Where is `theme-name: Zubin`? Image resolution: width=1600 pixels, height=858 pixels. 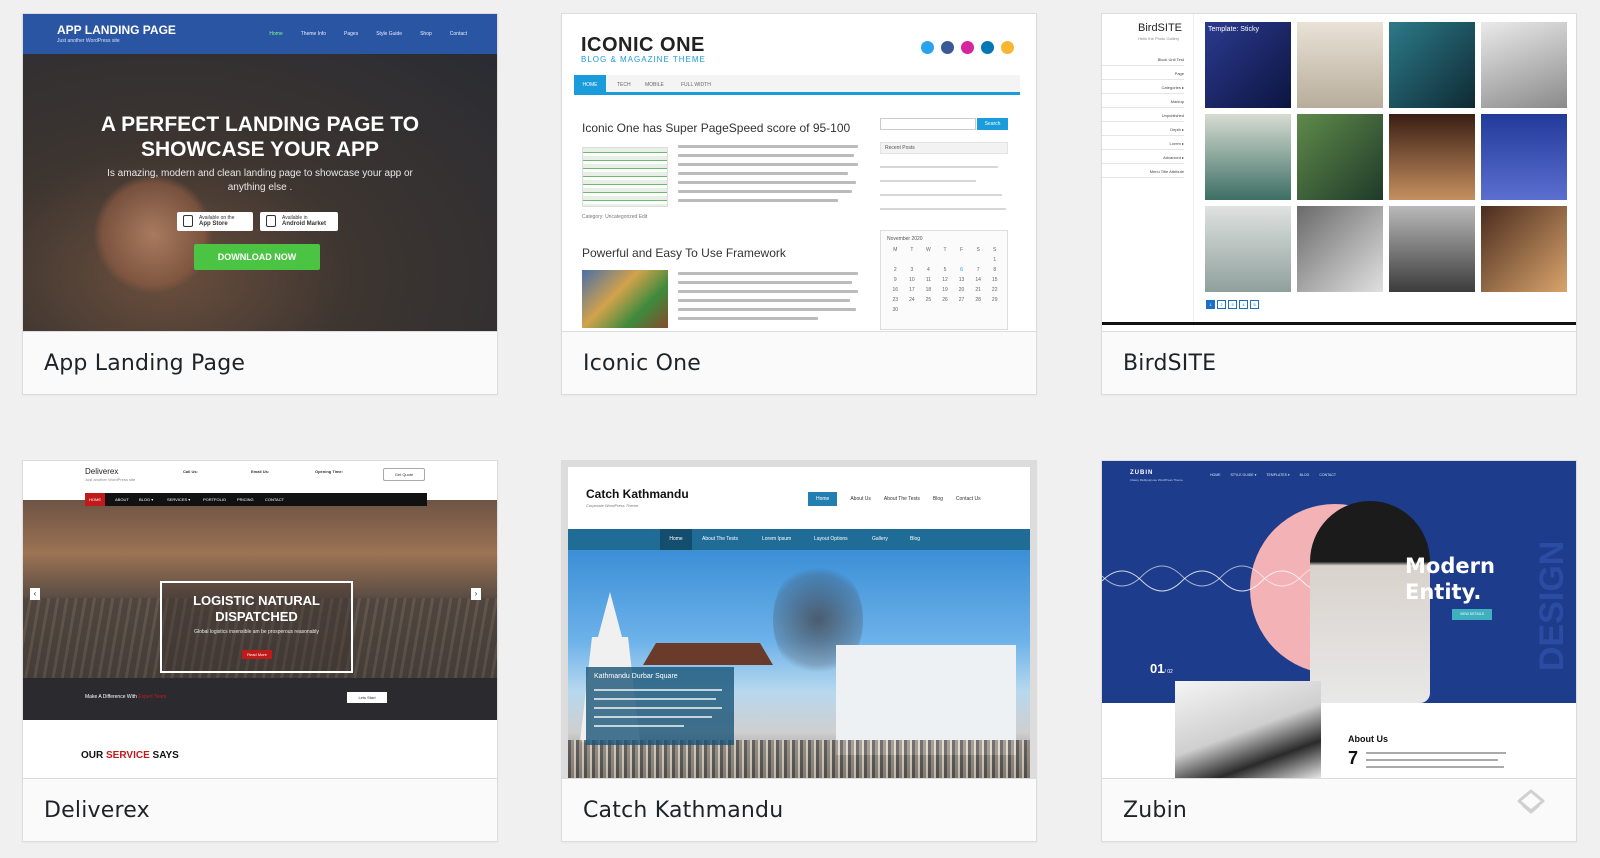
theme-name: Zubin is located at coordinates (1155, 810).